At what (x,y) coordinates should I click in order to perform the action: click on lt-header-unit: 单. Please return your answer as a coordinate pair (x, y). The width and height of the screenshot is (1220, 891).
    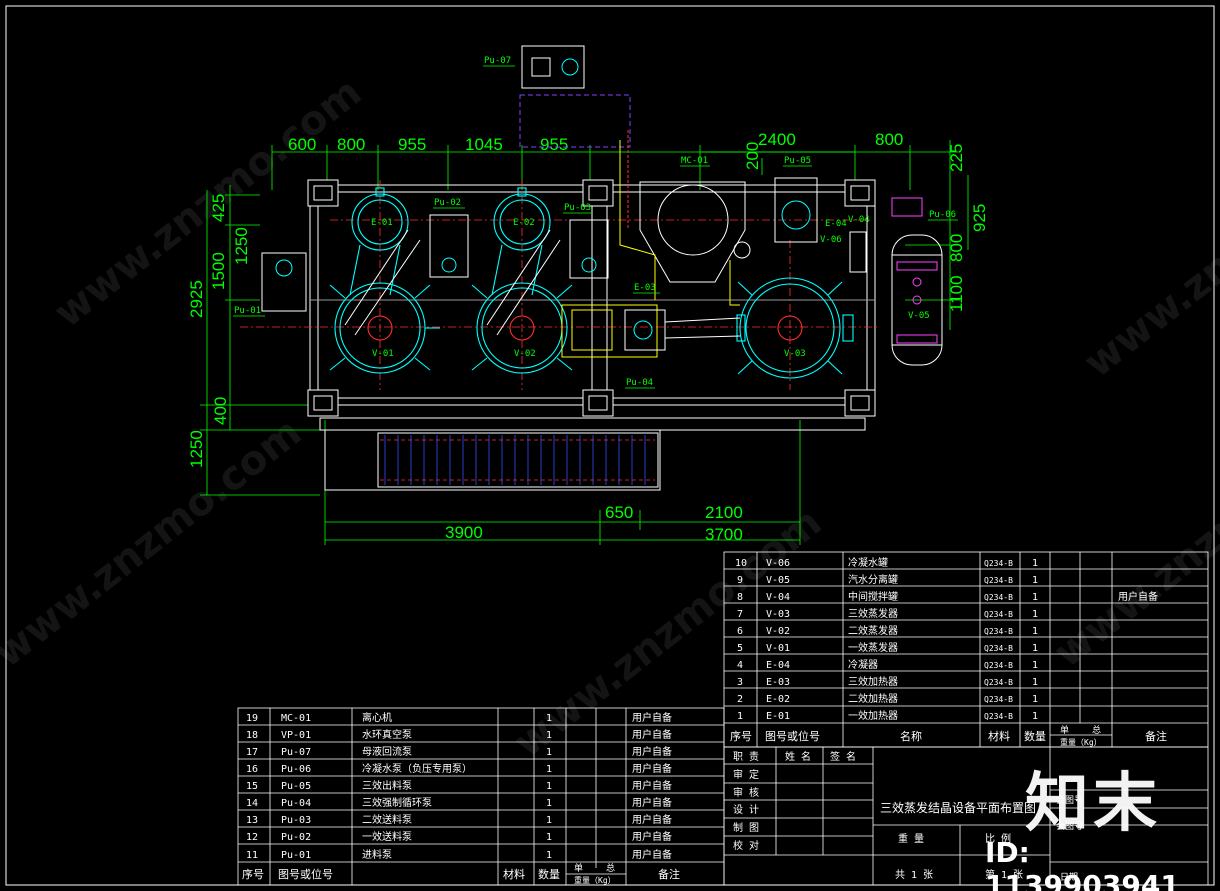
    Looking at the image, I should click on (578, 868).